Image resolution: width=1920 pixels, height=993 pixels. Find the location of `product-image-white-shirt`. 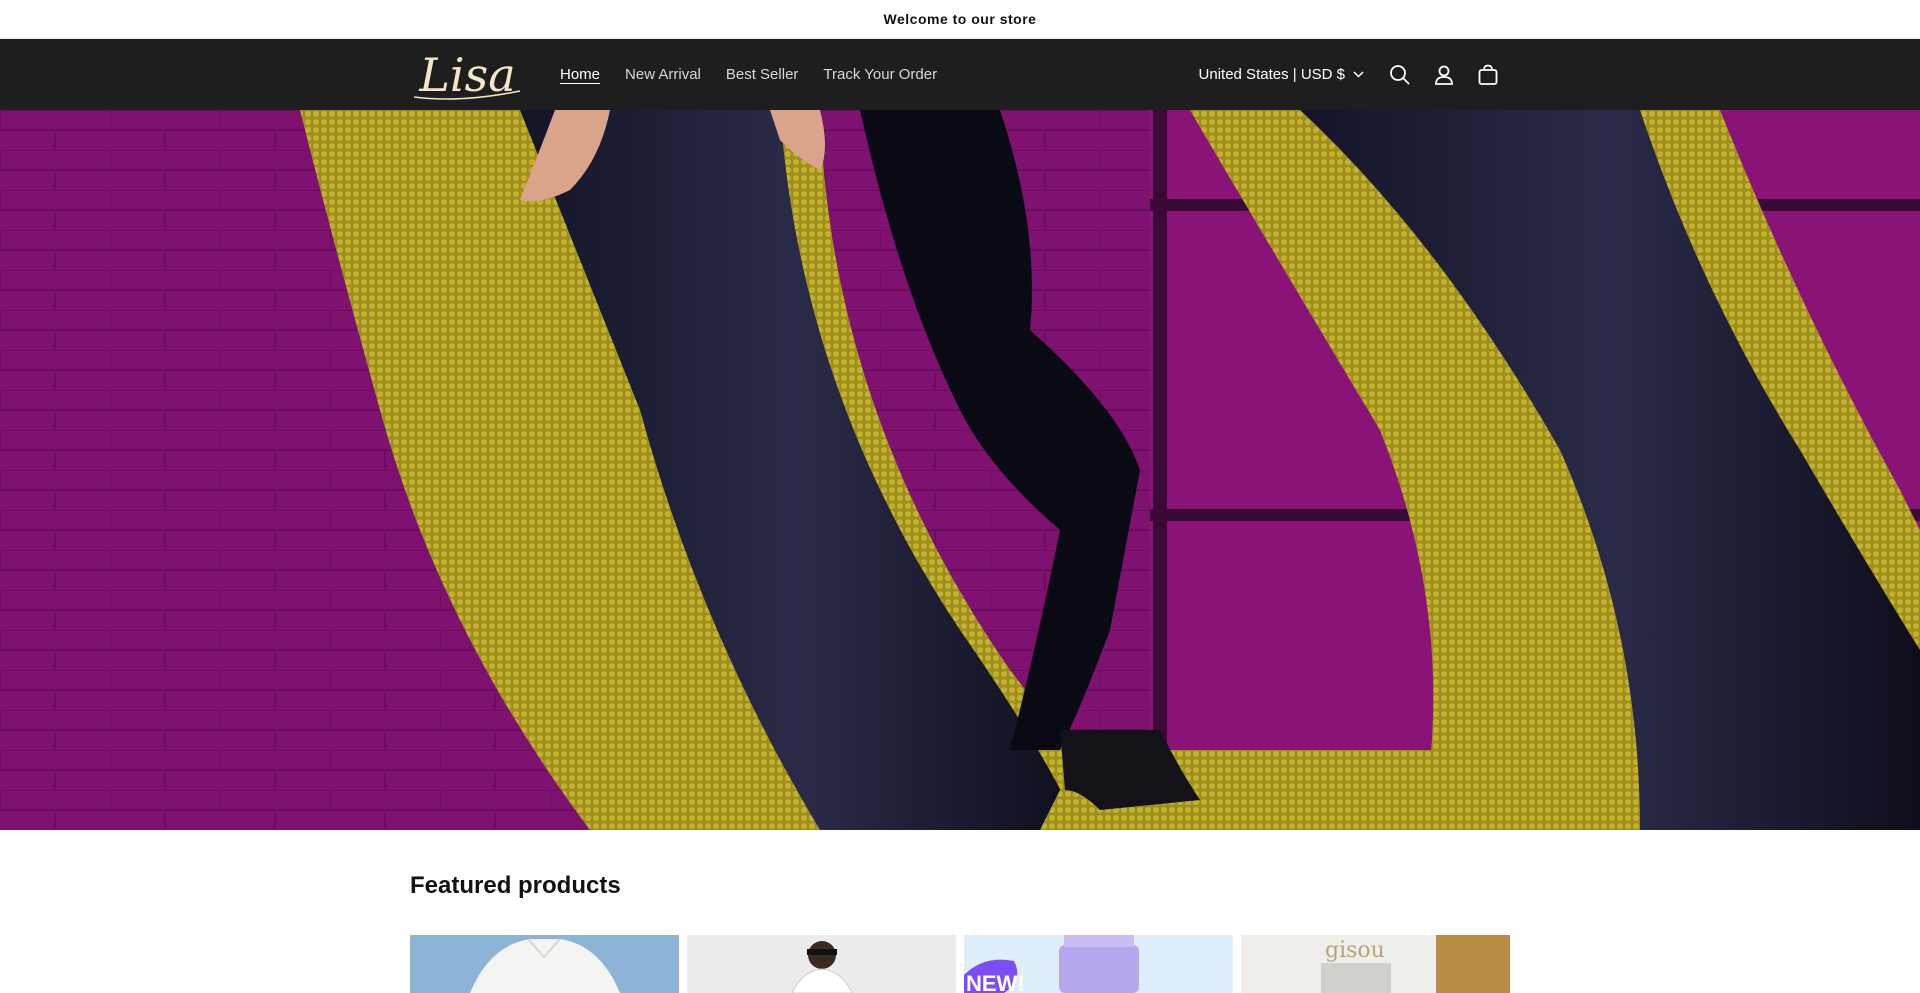

product-image-white-shirt is located at coordinates (544, 964).